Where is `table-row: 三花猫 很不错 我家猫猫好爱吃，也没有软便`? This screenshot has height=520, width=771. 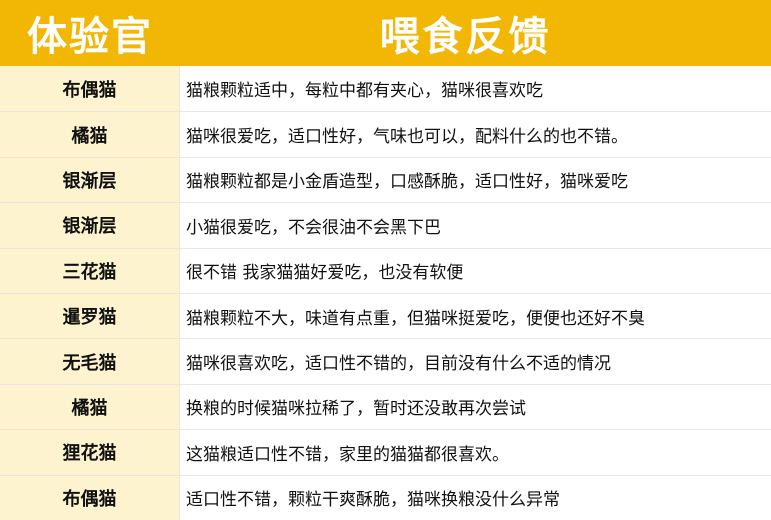
table-row: 三花猫 很不错 我家猫猫好爱吃，也没有软便 is located at coordinates (385, 270).